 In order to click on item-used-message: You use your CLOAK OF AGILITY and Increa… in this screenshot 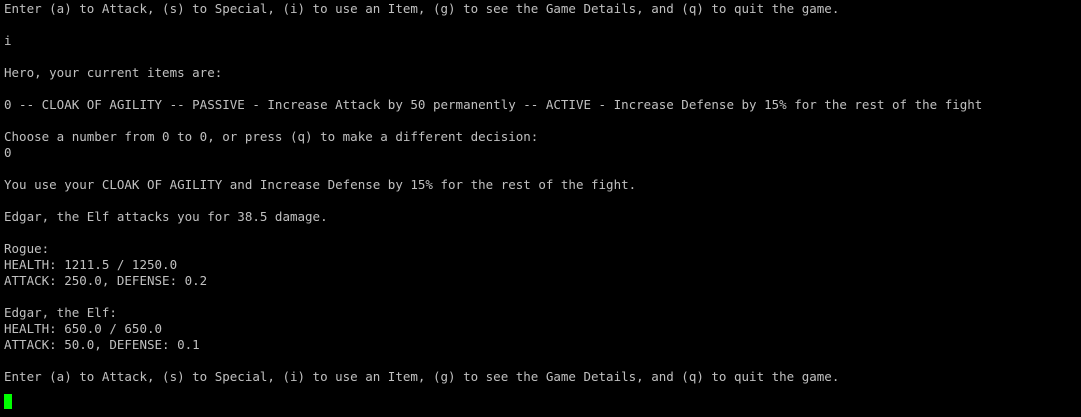, I will do `click(320, 184)`.